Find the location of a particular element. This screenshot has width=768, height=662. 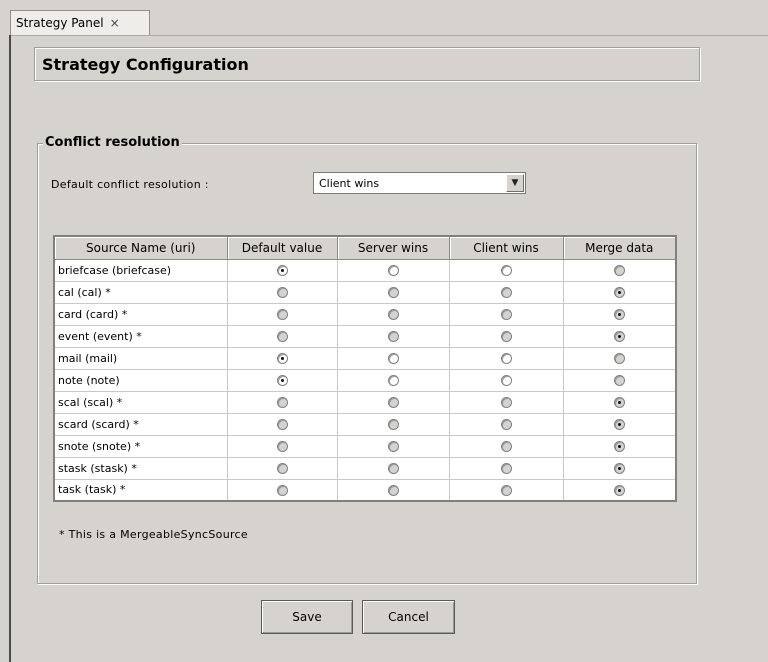

column-header: Default value is located at coordinates (282, 248).